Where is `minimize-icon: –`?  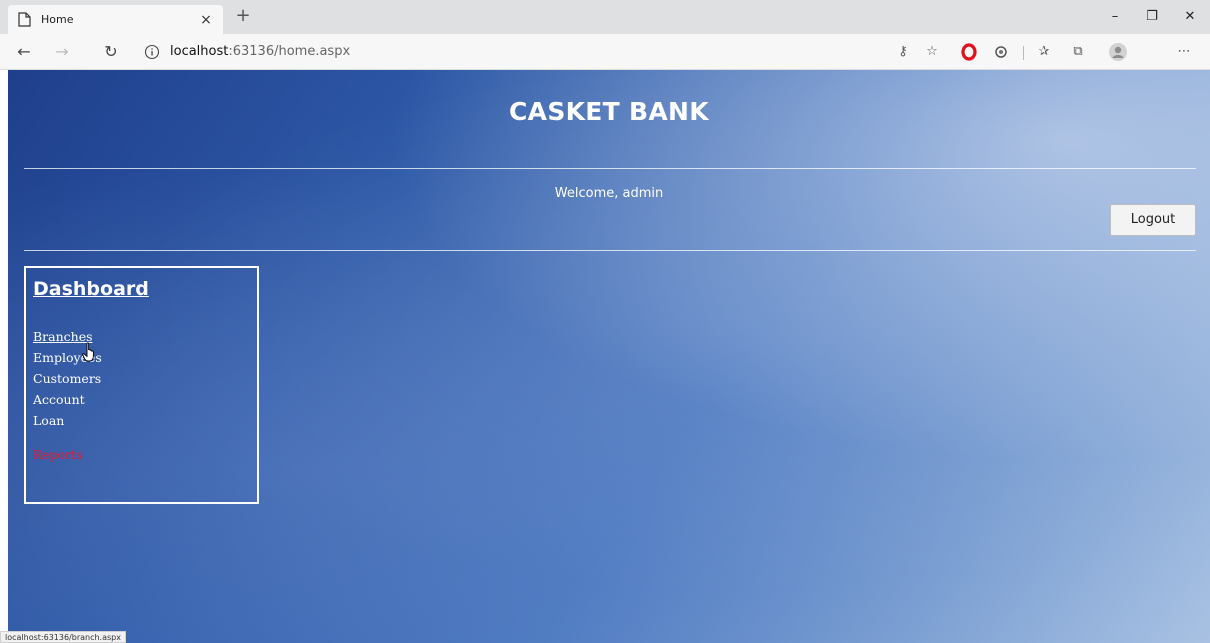 minimize-icon: – is located at coordinates (1115, 17).